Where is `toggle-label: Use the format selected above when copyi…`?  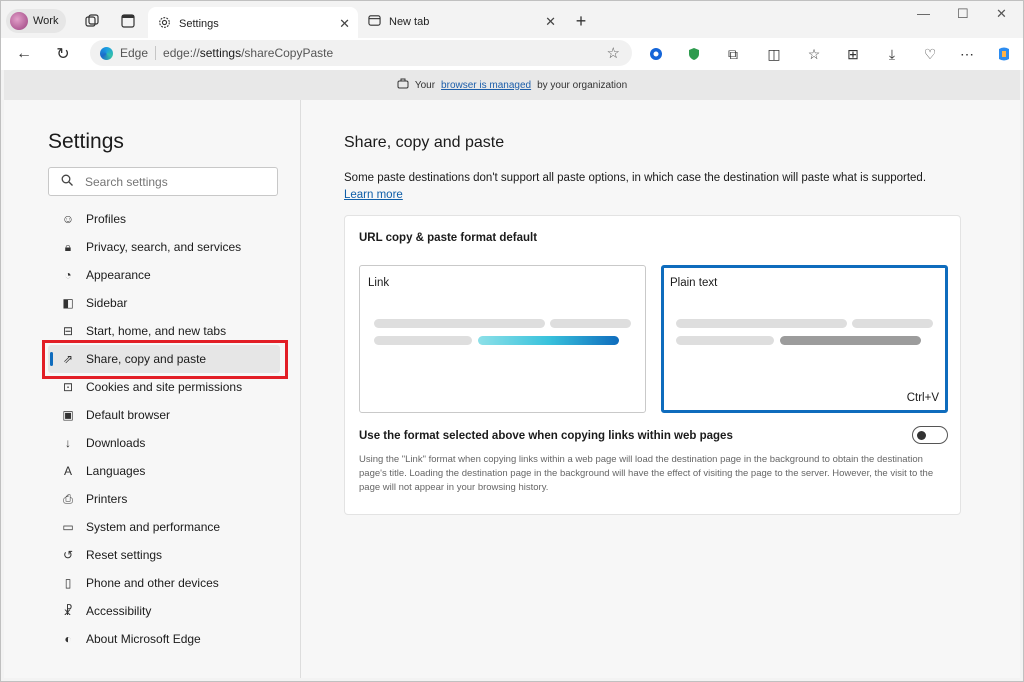
toggle-label: Use the format selected above when copyi… is located at coordinates (546, 436).